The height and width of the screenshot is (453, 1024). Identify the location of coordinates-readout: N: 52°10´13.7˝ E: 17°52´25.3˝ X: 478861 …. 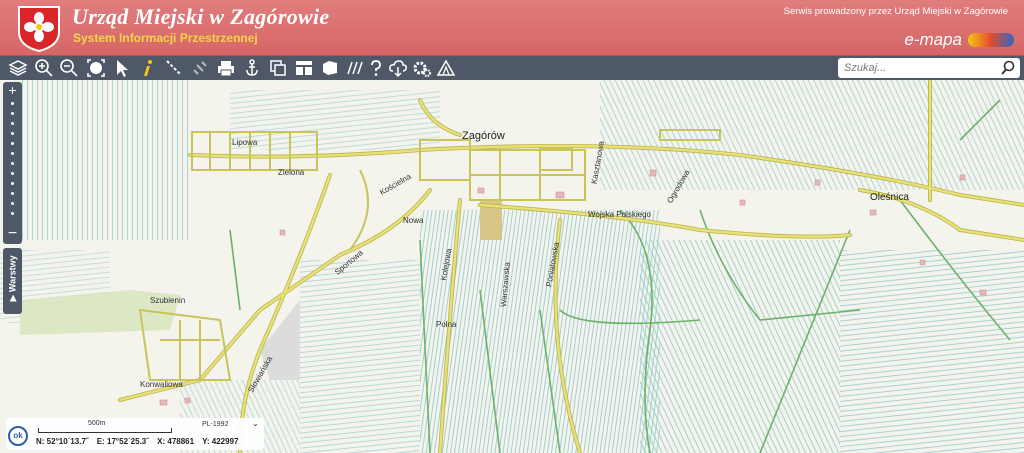
(140, 441).